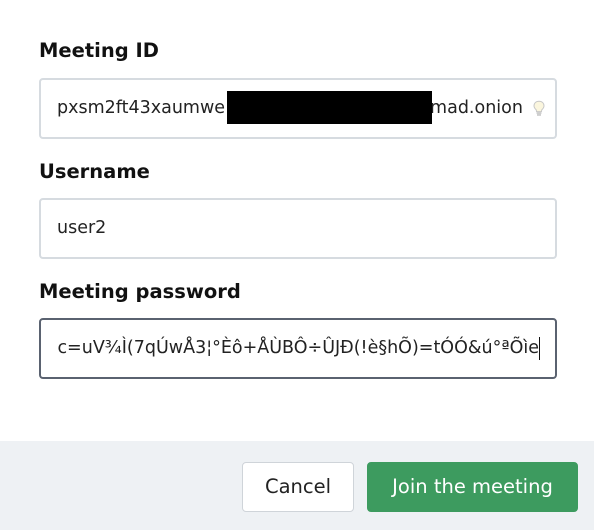 The image size is (594, 530). Describe the element at coordinates (472, 487) in the screenshot. I see `join-meeting-button: Join the meeting` at that location.